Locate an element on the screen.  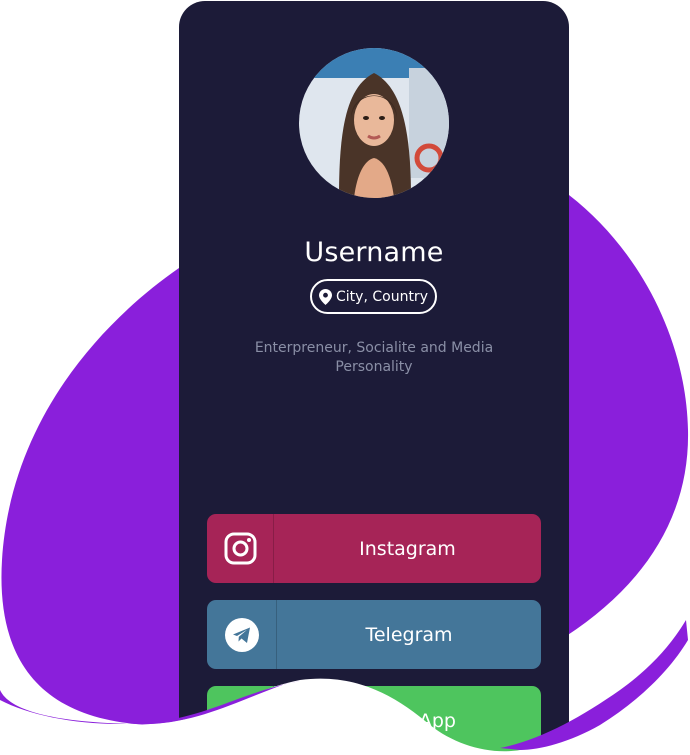
location-text: City, Country is located at coordinates (382, 296).